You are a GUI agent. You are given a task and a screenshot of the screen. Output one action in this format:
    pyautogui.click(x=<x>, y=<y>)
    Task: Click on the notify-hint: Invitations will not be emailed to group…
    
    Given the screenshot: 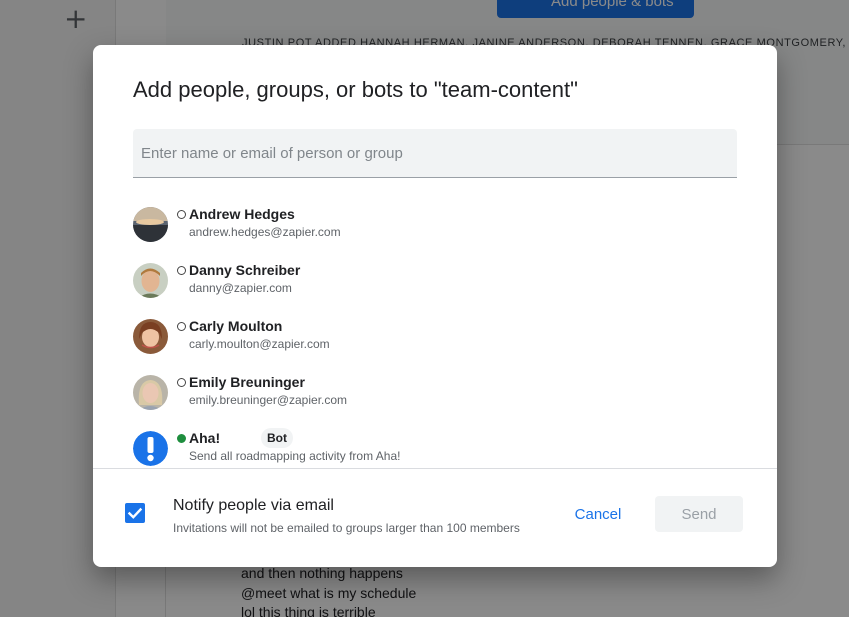 What is the action you would take?
    pyautogui.click(x=346, y=528)
    